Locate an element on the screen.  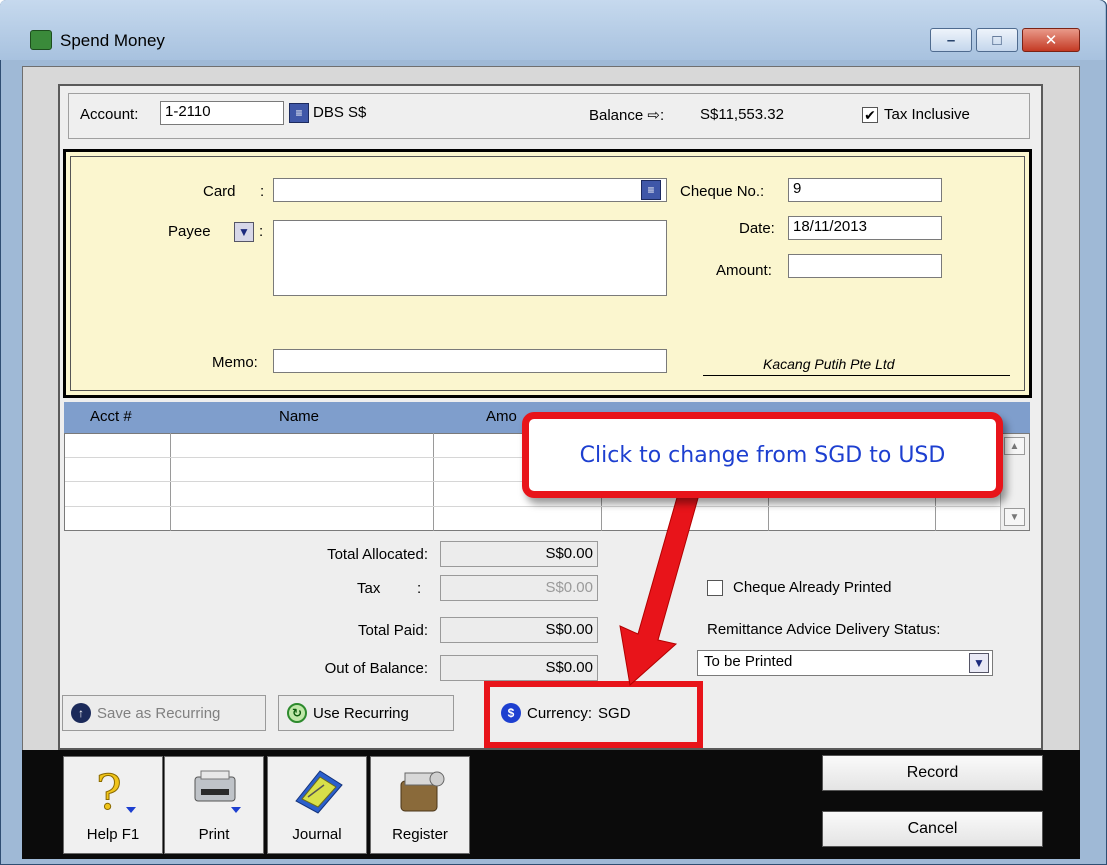
company-signature: Kacang Putih Pte Ltd is located at coordinates (829, 364).